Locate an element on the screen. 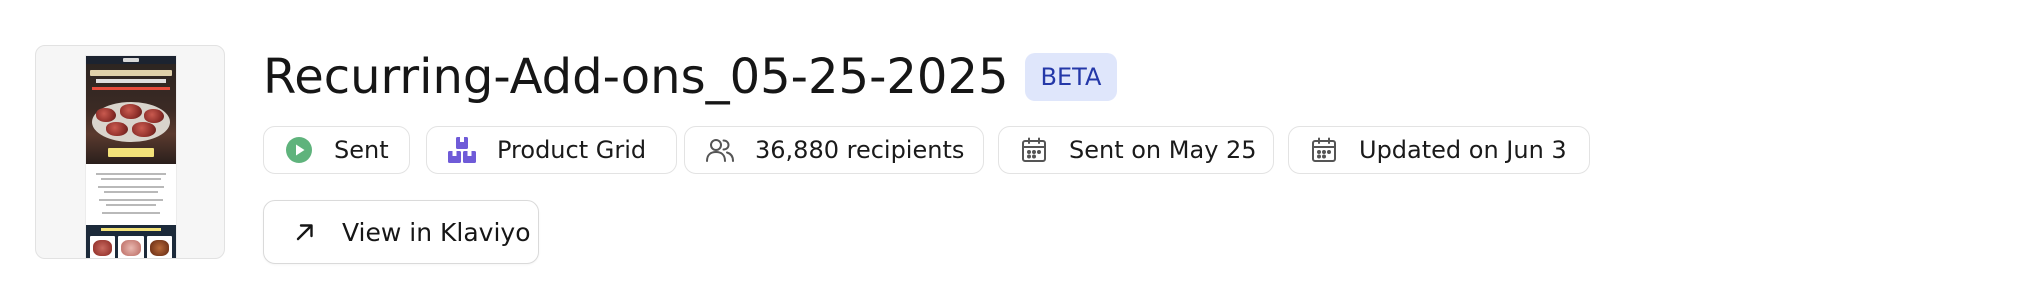 This screenshot has height=288, width=2040. arrow-up-right-icon is located at coordinates (305, 232).